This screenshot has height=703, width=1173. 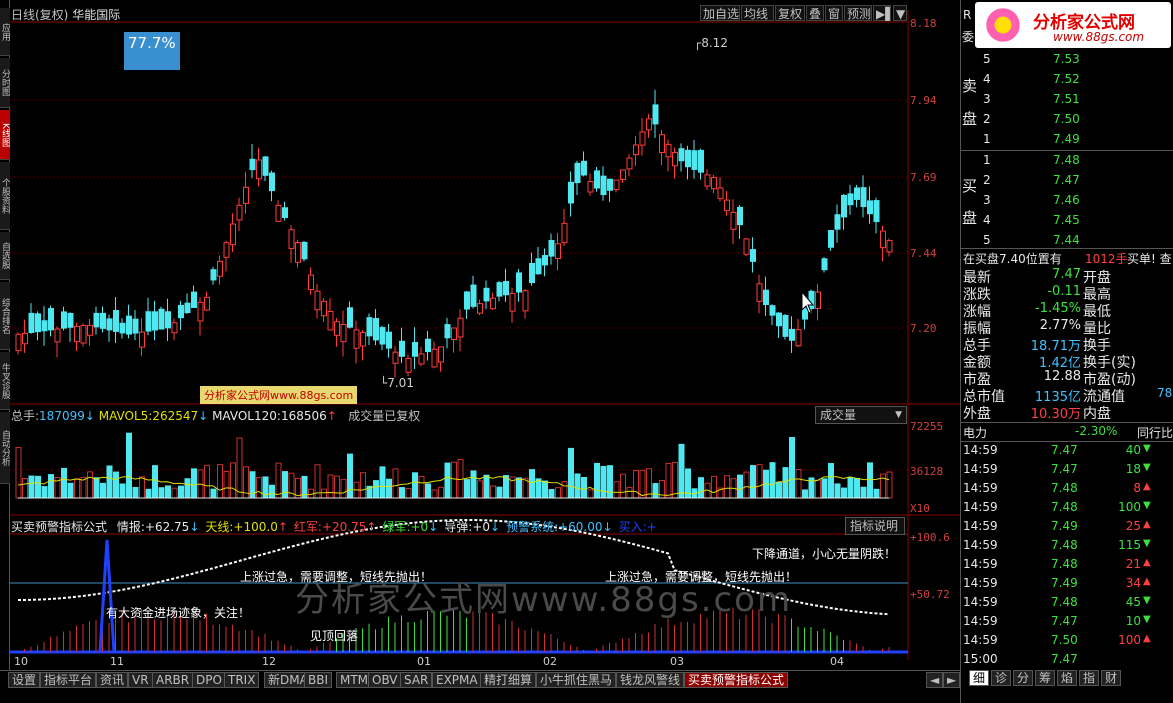 I want to click on add-watchlist-button: 加自选, so click(x=720, y=13).